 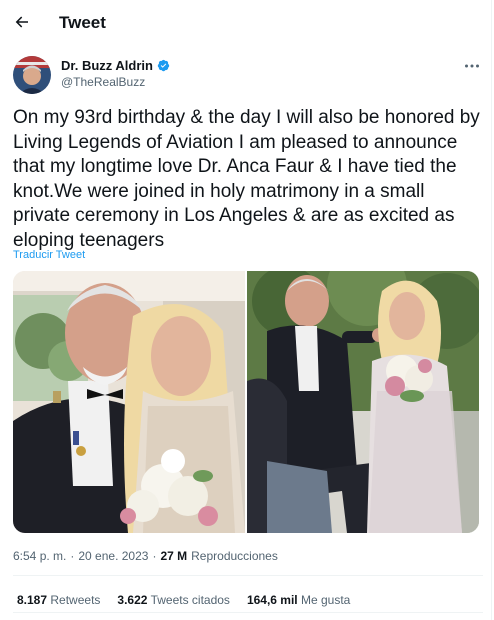 What do you see at coordinates (234, 556) in the screenshot?
I see `views-label: Reproducciones` at bounding box center [234, 556].